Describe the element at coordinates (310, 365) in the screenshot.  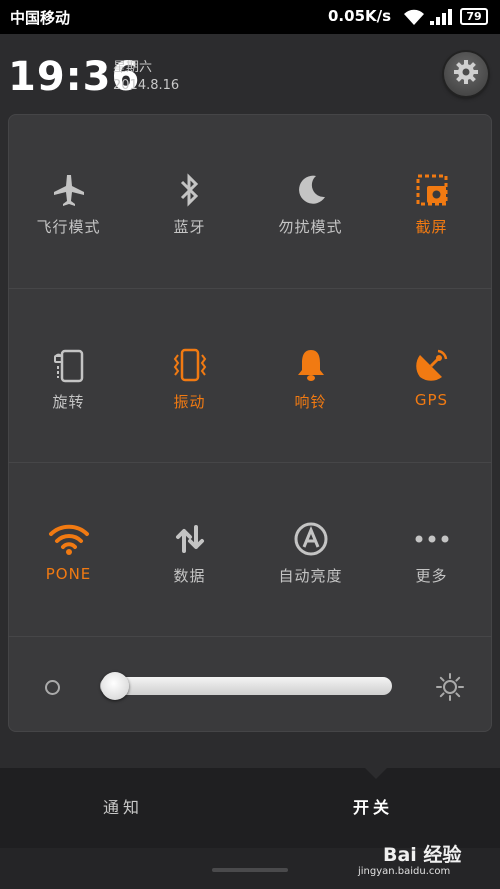
I see `bell-icon` at that location.